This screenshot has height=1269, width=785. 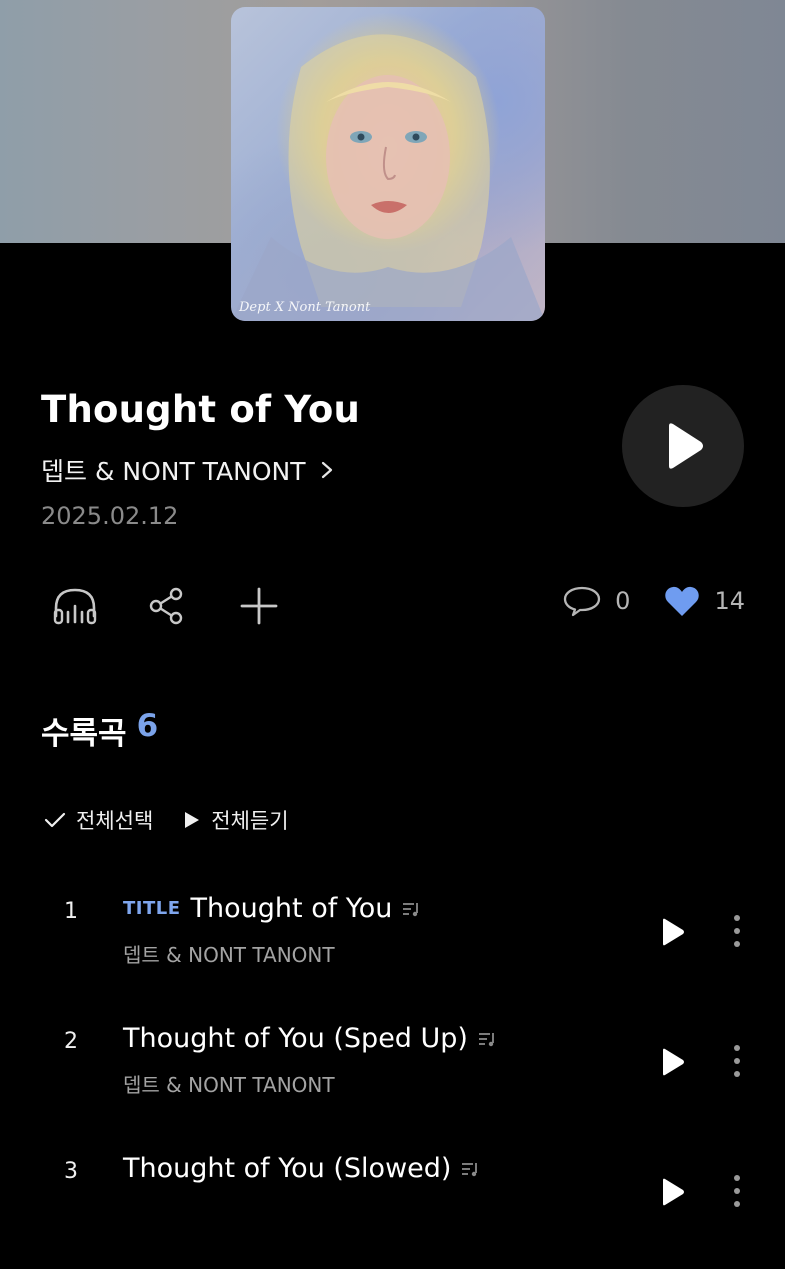 What do you see at coordinates (654, 601) in the screenshot?
I see `engagement-stats: 0 14` at bounding box center [654, 601].